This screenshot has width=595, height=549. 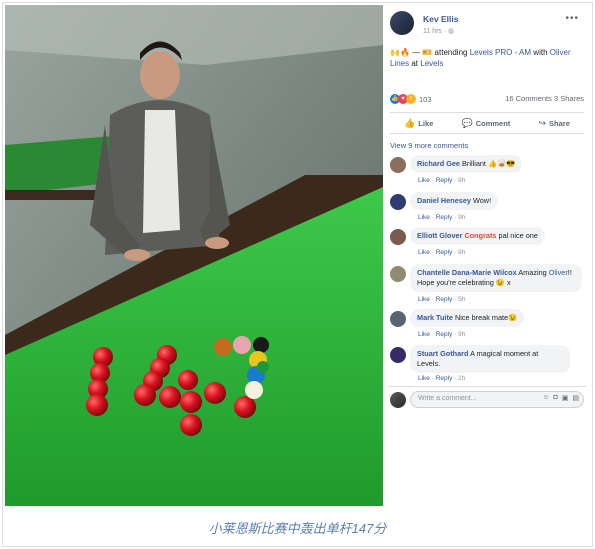 I want to click on sticker-icon: ▤, so click(x=575, y=398).